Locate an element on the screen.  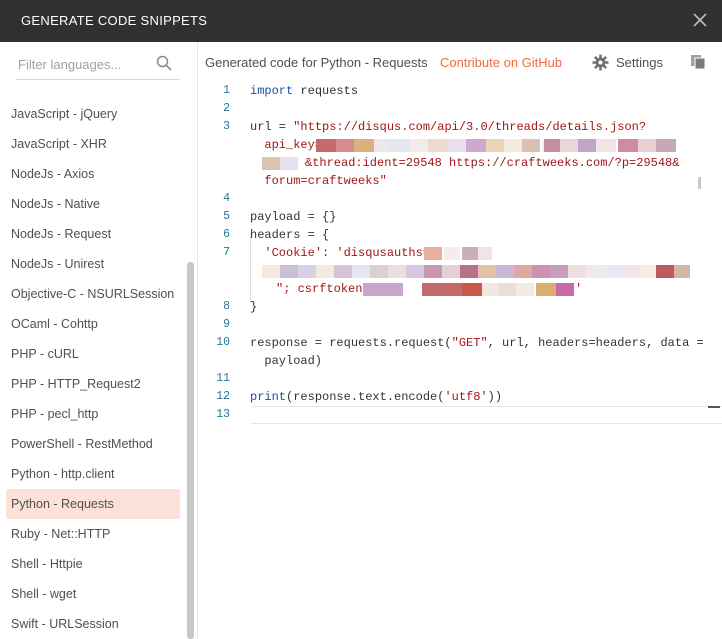
language-item: NodeJs - Axios is located at coordinates (93, 174).